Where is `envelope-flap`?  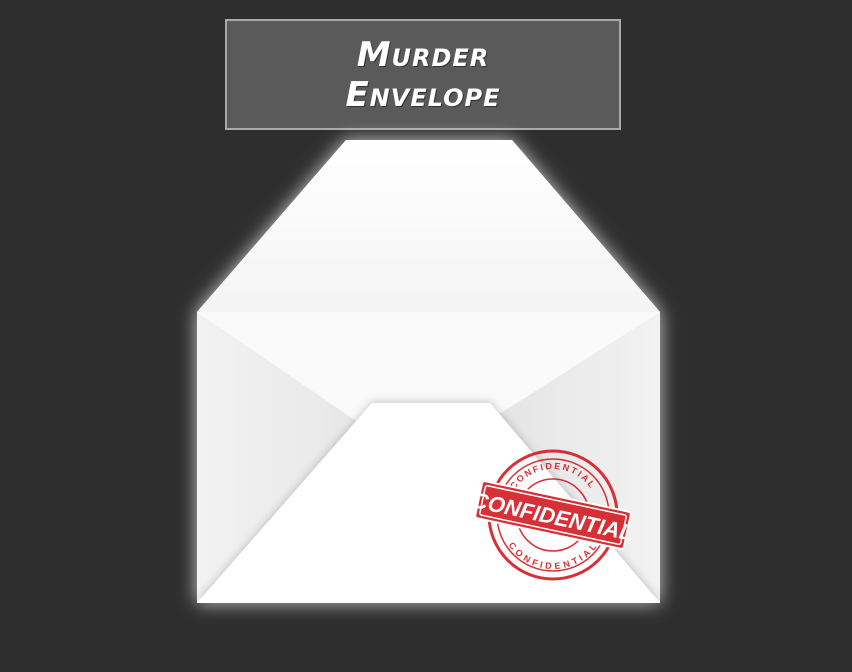 envelope-flap is located at coordinates (428, 226).